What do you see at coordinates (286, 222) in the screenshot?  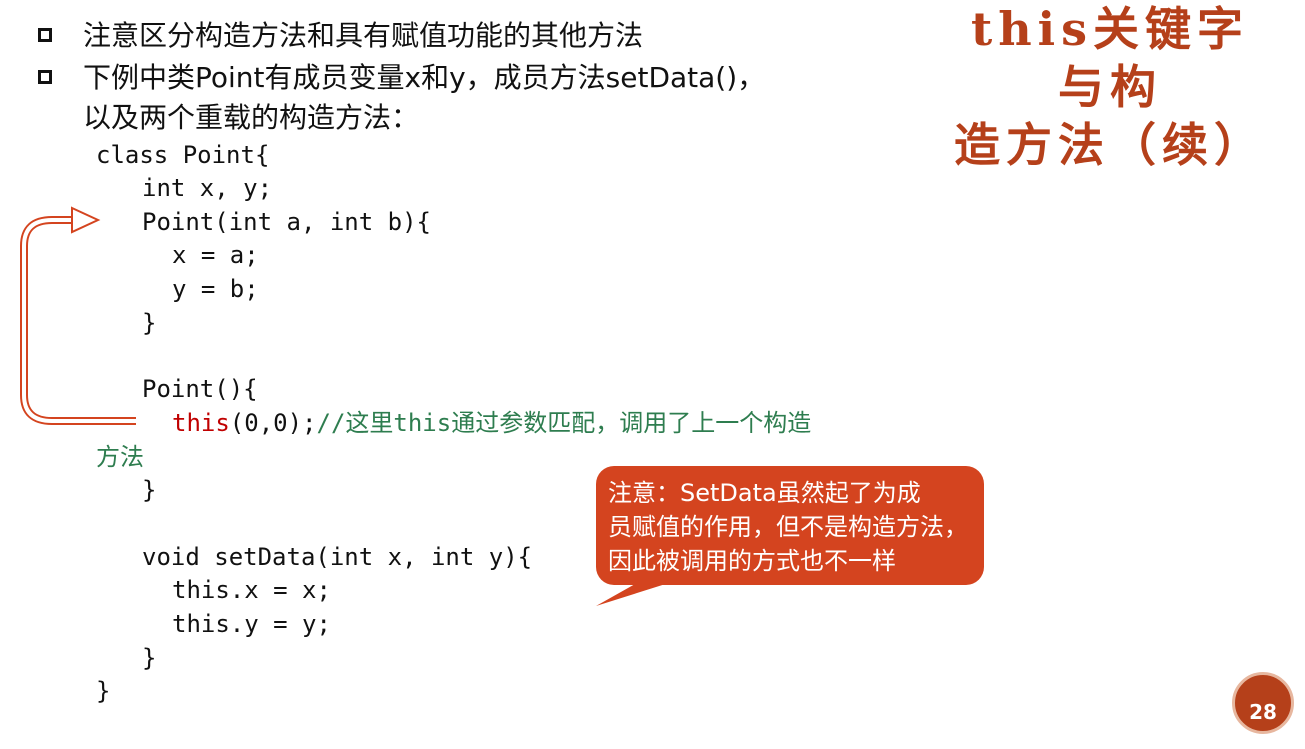 I see `code-line: Point(int a, int b){` at bounding box center [286, 222].